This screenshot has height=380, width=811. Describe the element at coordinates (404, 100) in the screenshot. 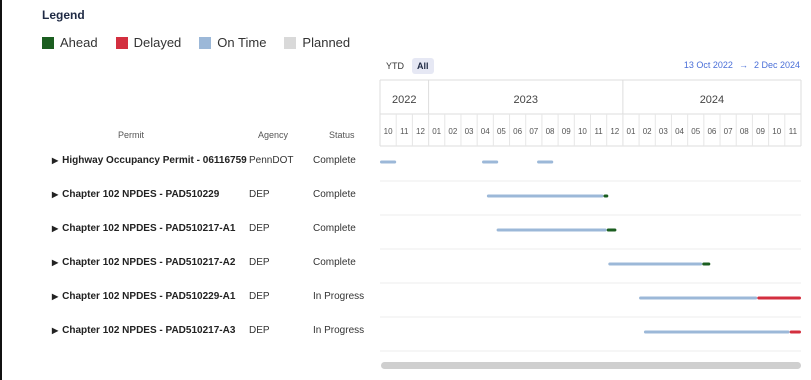

I see `year-label: 2022` at that location.